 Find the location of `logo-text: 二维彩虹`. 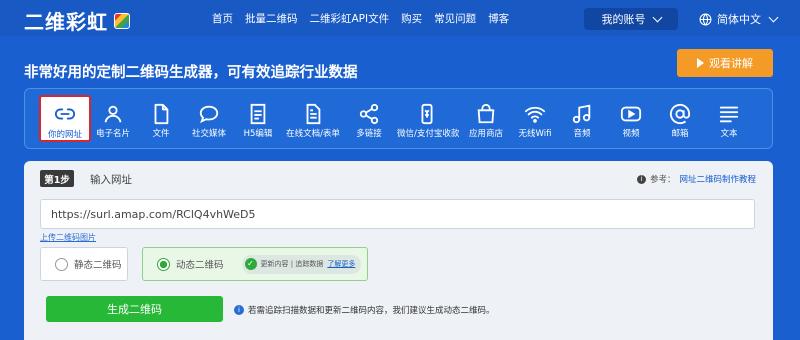

logo-text: 二维彩虹 is located at coordinates (66, 22).